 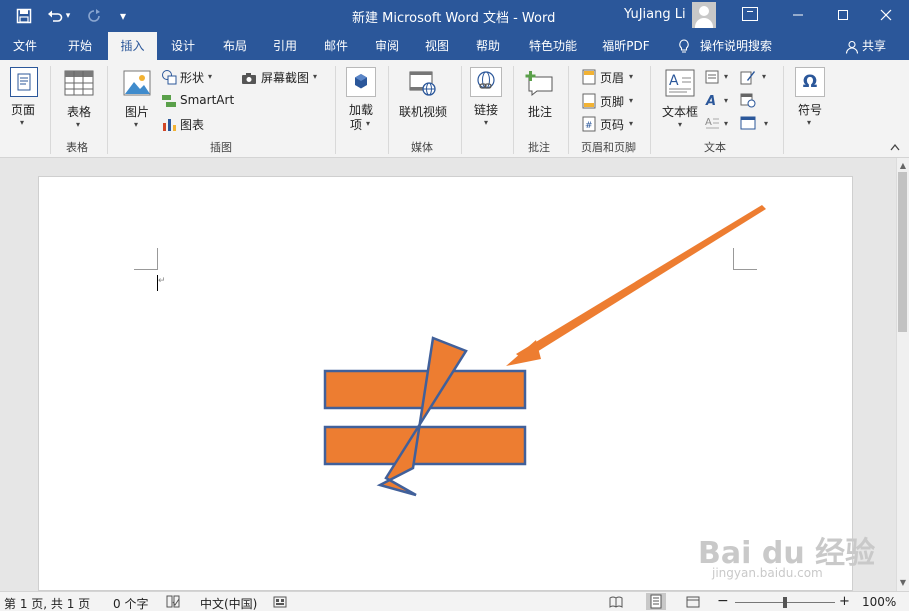 I want to click on page-button: 页面, so click(x=23, y=109).